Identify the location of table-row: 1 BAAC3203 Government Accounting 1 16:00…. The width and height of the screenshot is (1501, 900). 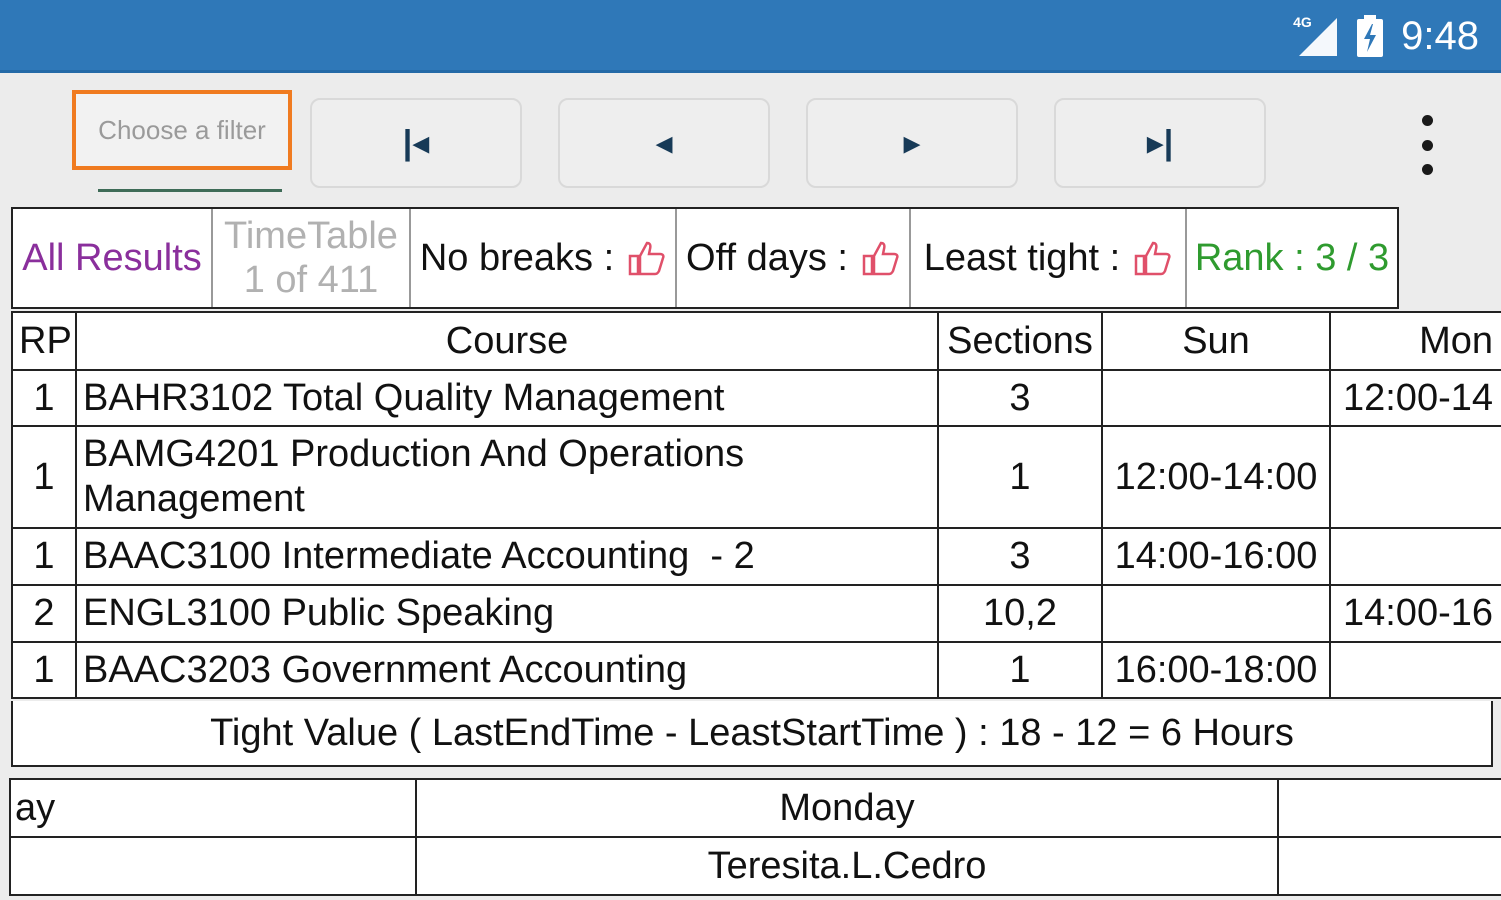
(756, 670).